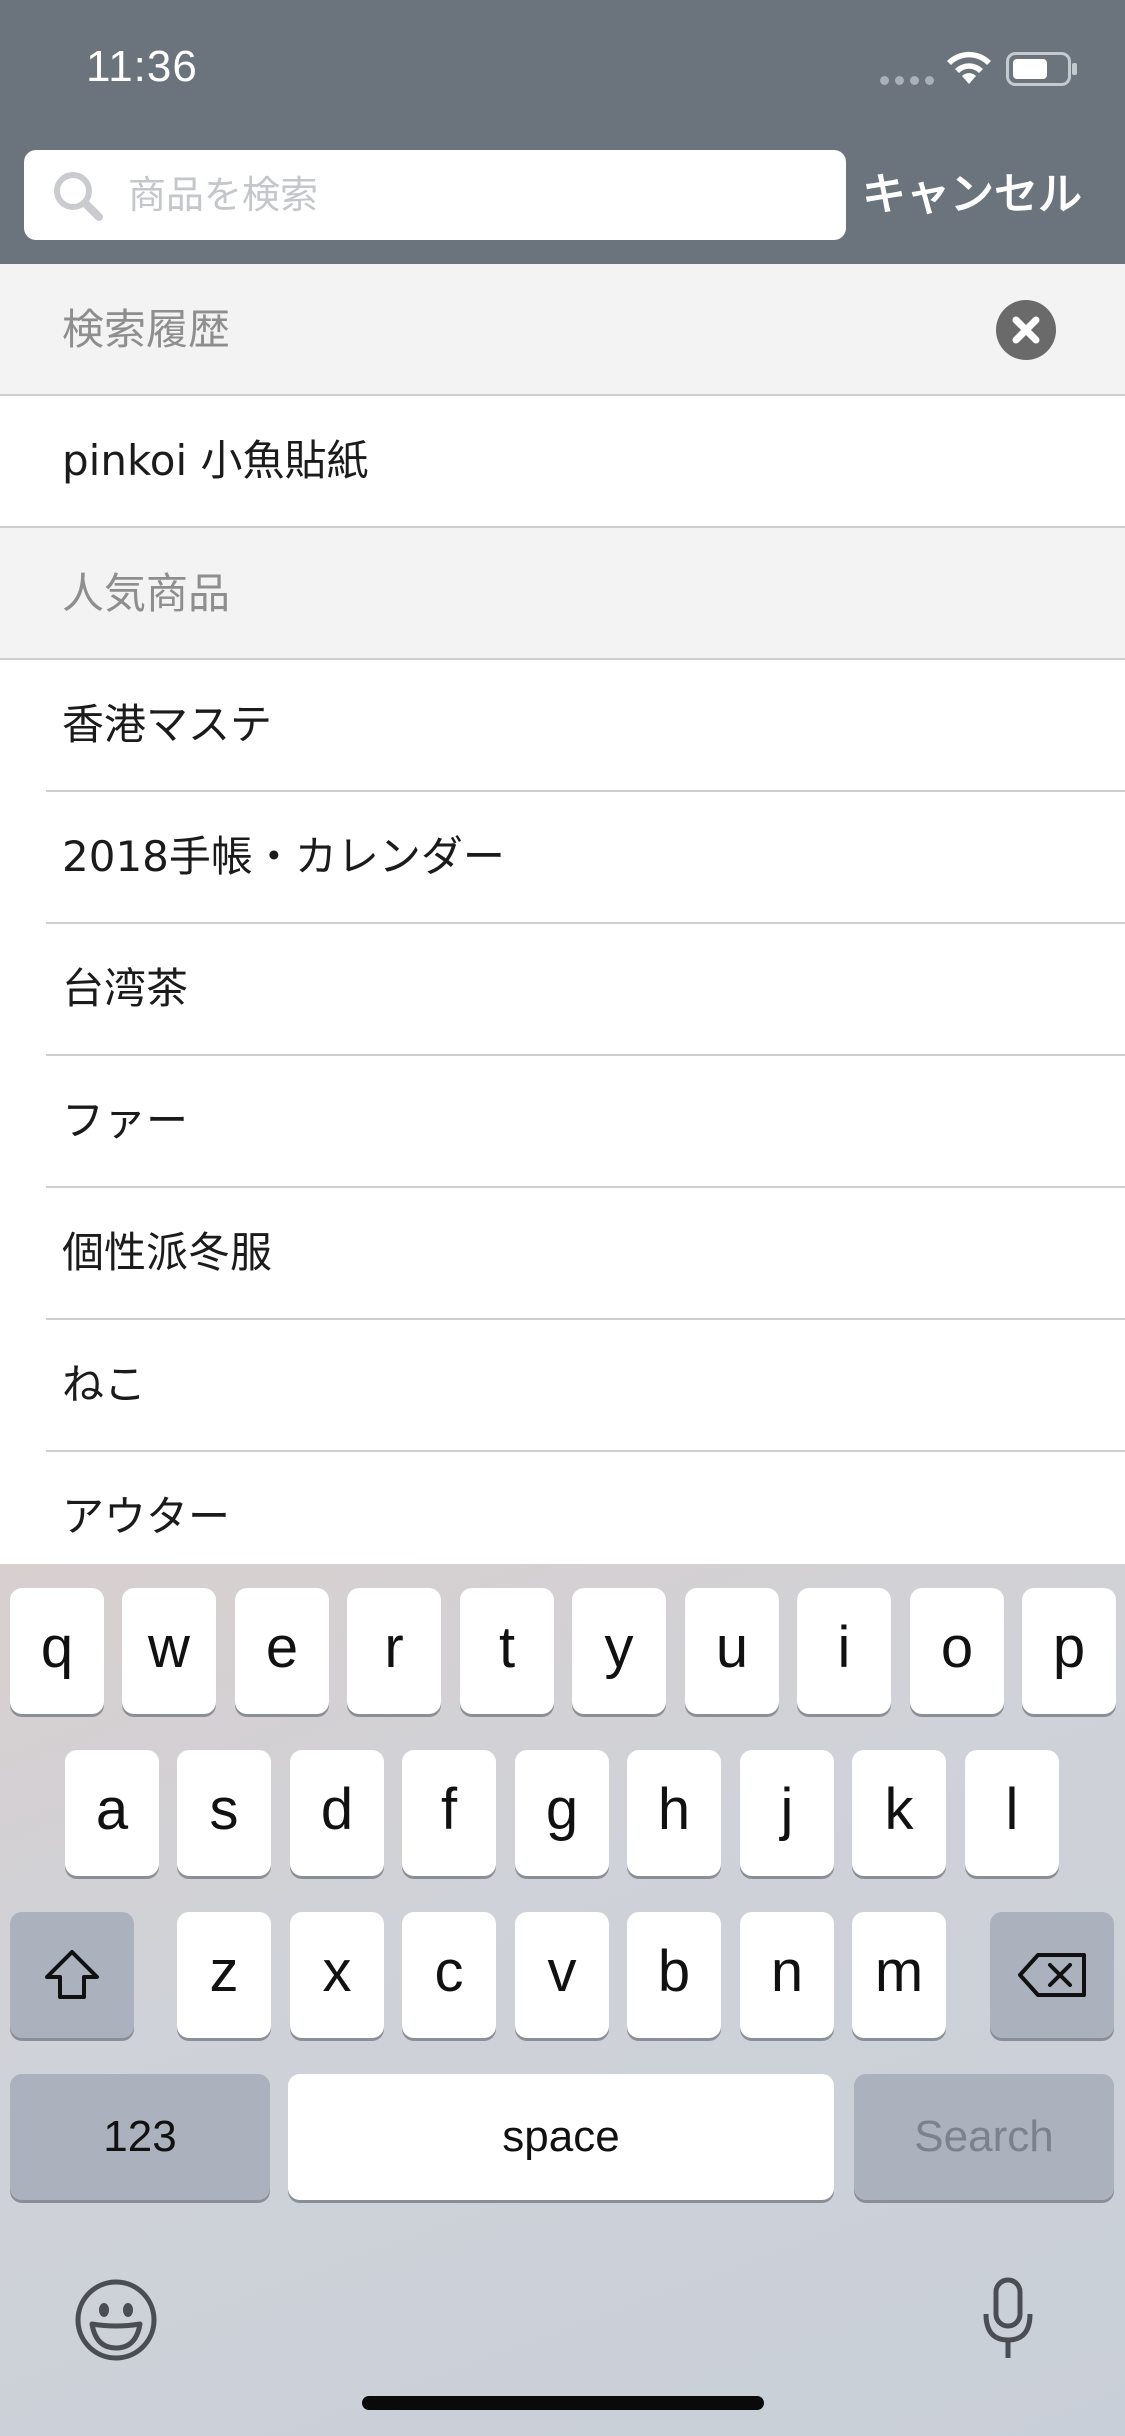 Image resolution: width=1125 pixels, height=2436 pixels. Describe the element at coordinates (394, 1651) in the screenshot. I see `key-r: r` at that location.